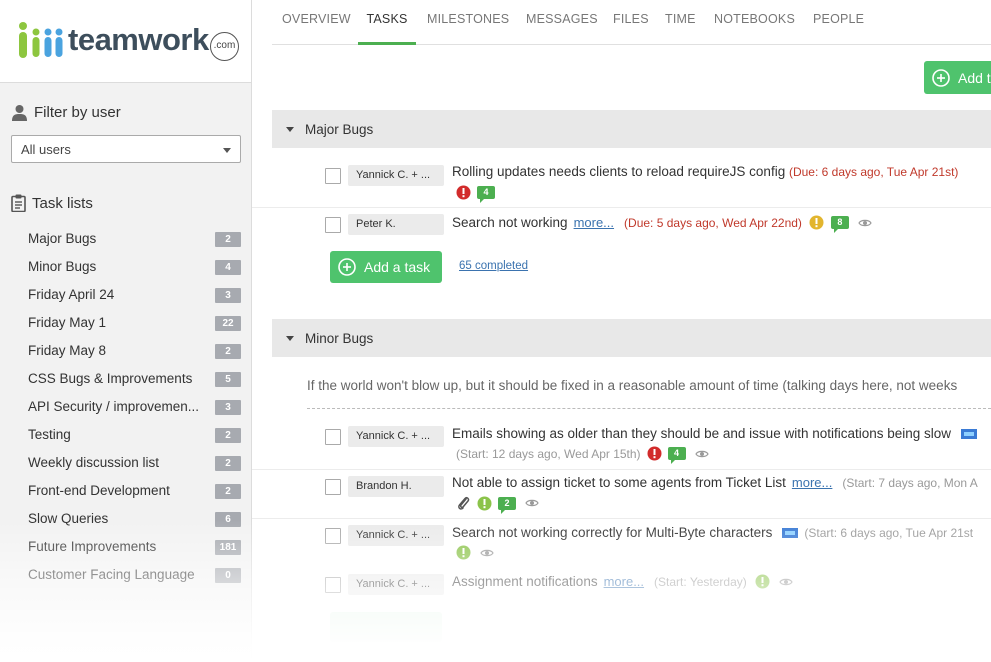 This screenshot has width=991, height=662. I want to click on task-assignee: Peter K., so click(396, 224).